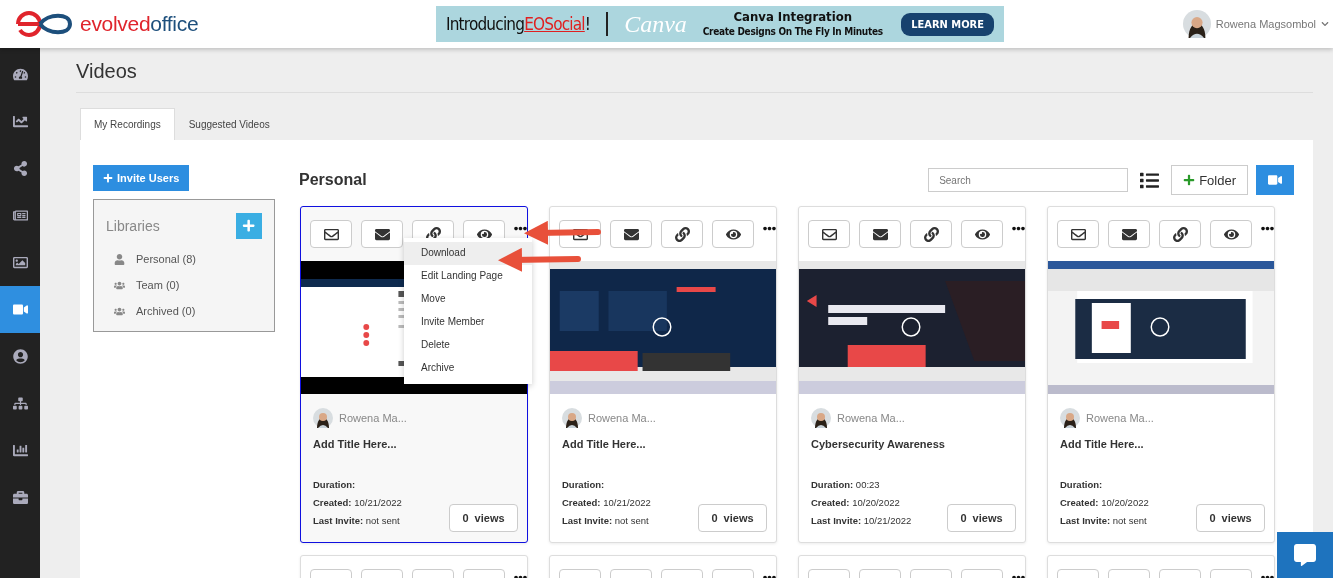  I want to click on promo-banner: IntroducingEOSocial! Canva Canva Integration Create Designs On The Fly In Minutes LEARN MORE, so click(720, 24).